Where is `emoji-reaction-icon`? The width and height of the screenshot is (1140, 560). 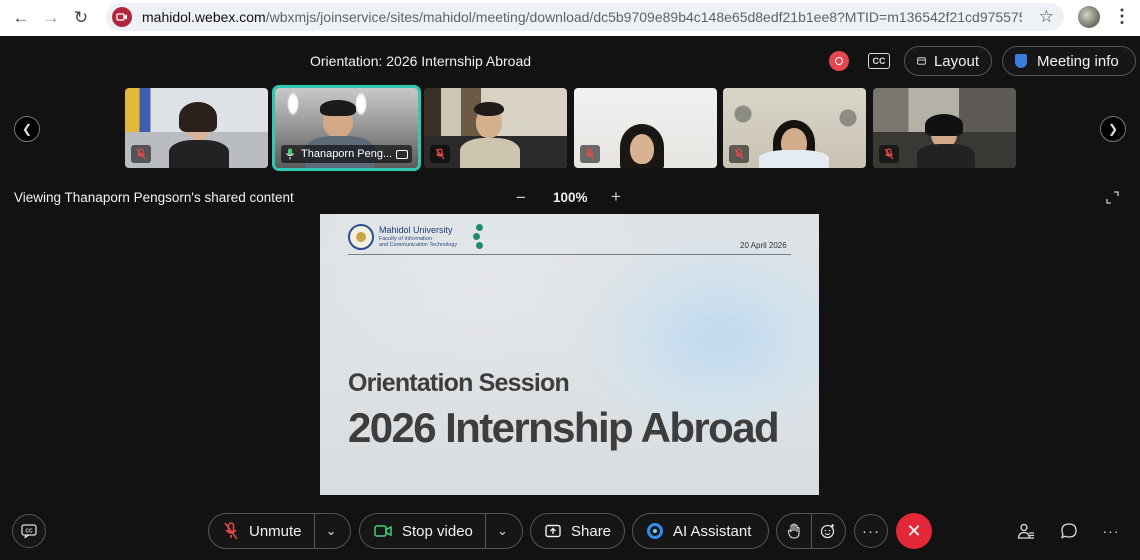
emoji-reaction-icon is located at coordinates (828, 531).